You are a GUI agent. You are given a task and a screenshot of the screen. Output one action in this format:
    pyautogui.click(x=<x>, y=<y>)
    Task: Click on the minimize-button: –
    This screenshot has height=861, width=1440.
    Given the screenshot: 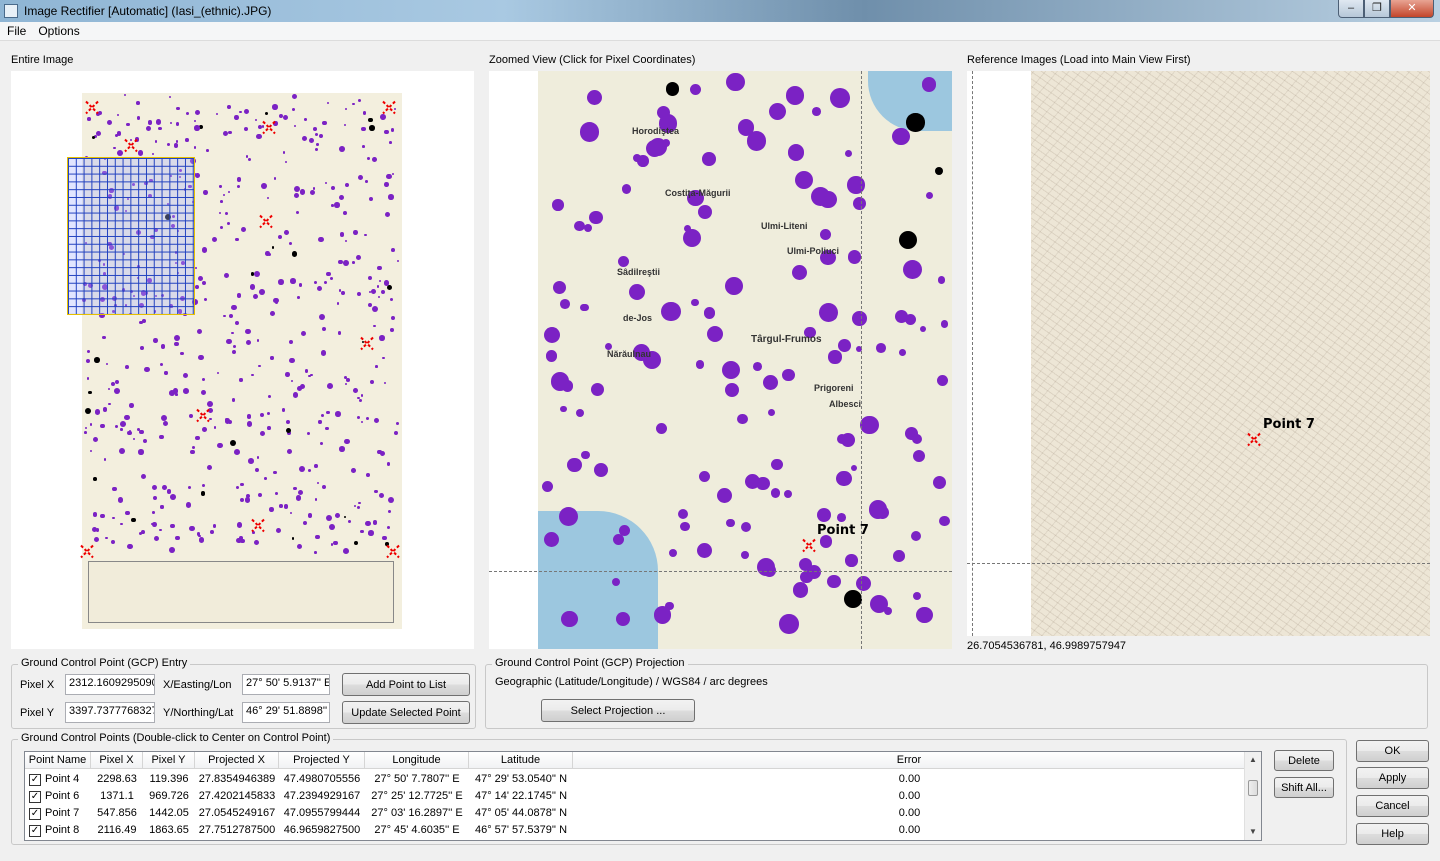 What is the action you would take?
    pyautogui.click(x=1351, y=9)
    